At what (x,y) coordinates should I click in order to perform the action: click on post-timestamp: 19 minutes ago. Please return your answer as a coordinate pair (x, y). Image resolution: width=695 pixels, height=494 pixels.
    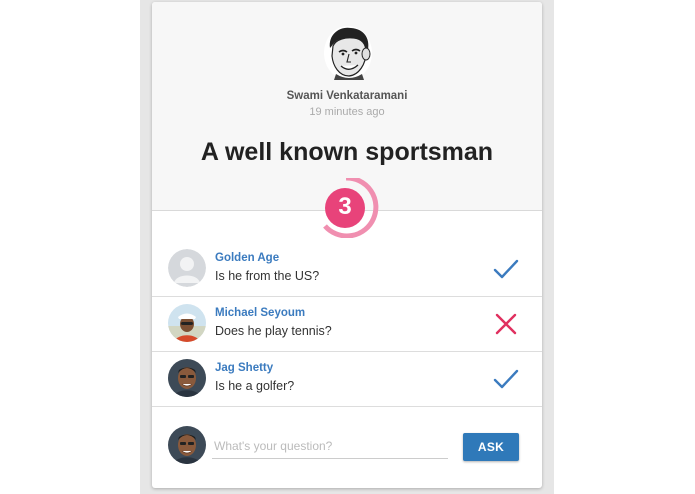
    Looking at the image, I should click on (347, 112).